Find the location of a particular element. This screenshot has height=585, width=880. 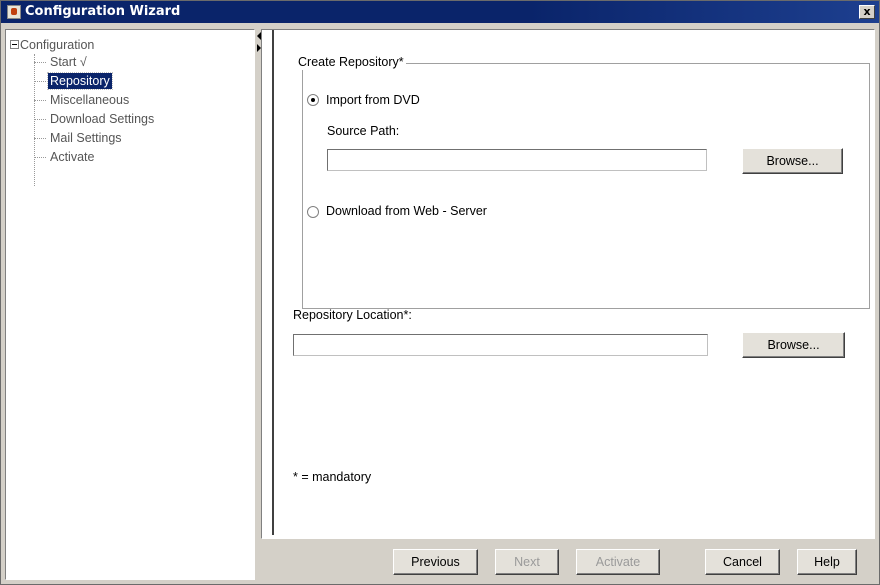

download-web-label: Download from Web - Server is located at coordinates (406, 211).